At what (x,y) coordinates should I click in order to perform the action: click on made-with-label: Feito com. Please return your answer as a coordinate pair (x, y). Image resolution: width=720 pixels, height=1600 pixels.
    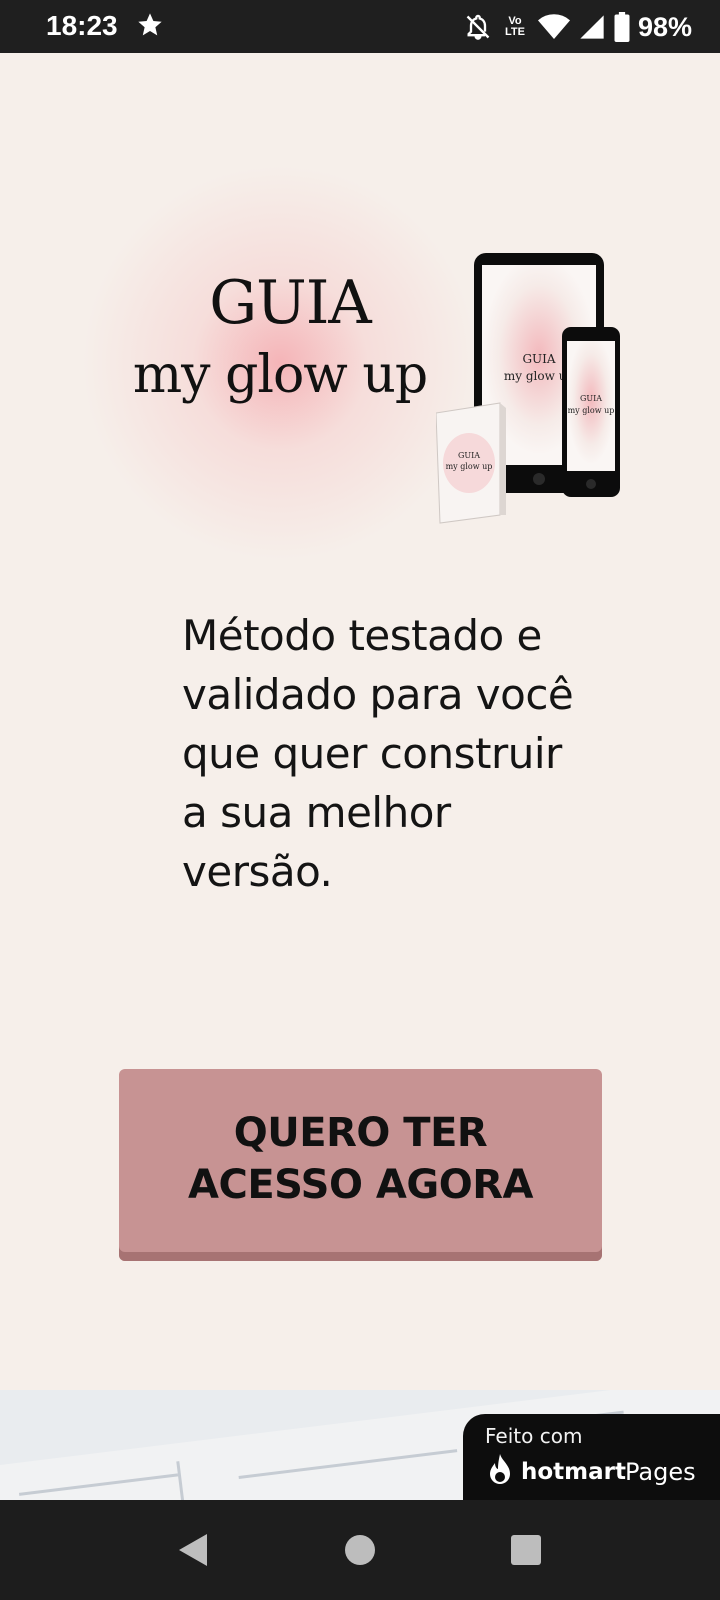
    Looking at the image, I should click on (534, 1436).